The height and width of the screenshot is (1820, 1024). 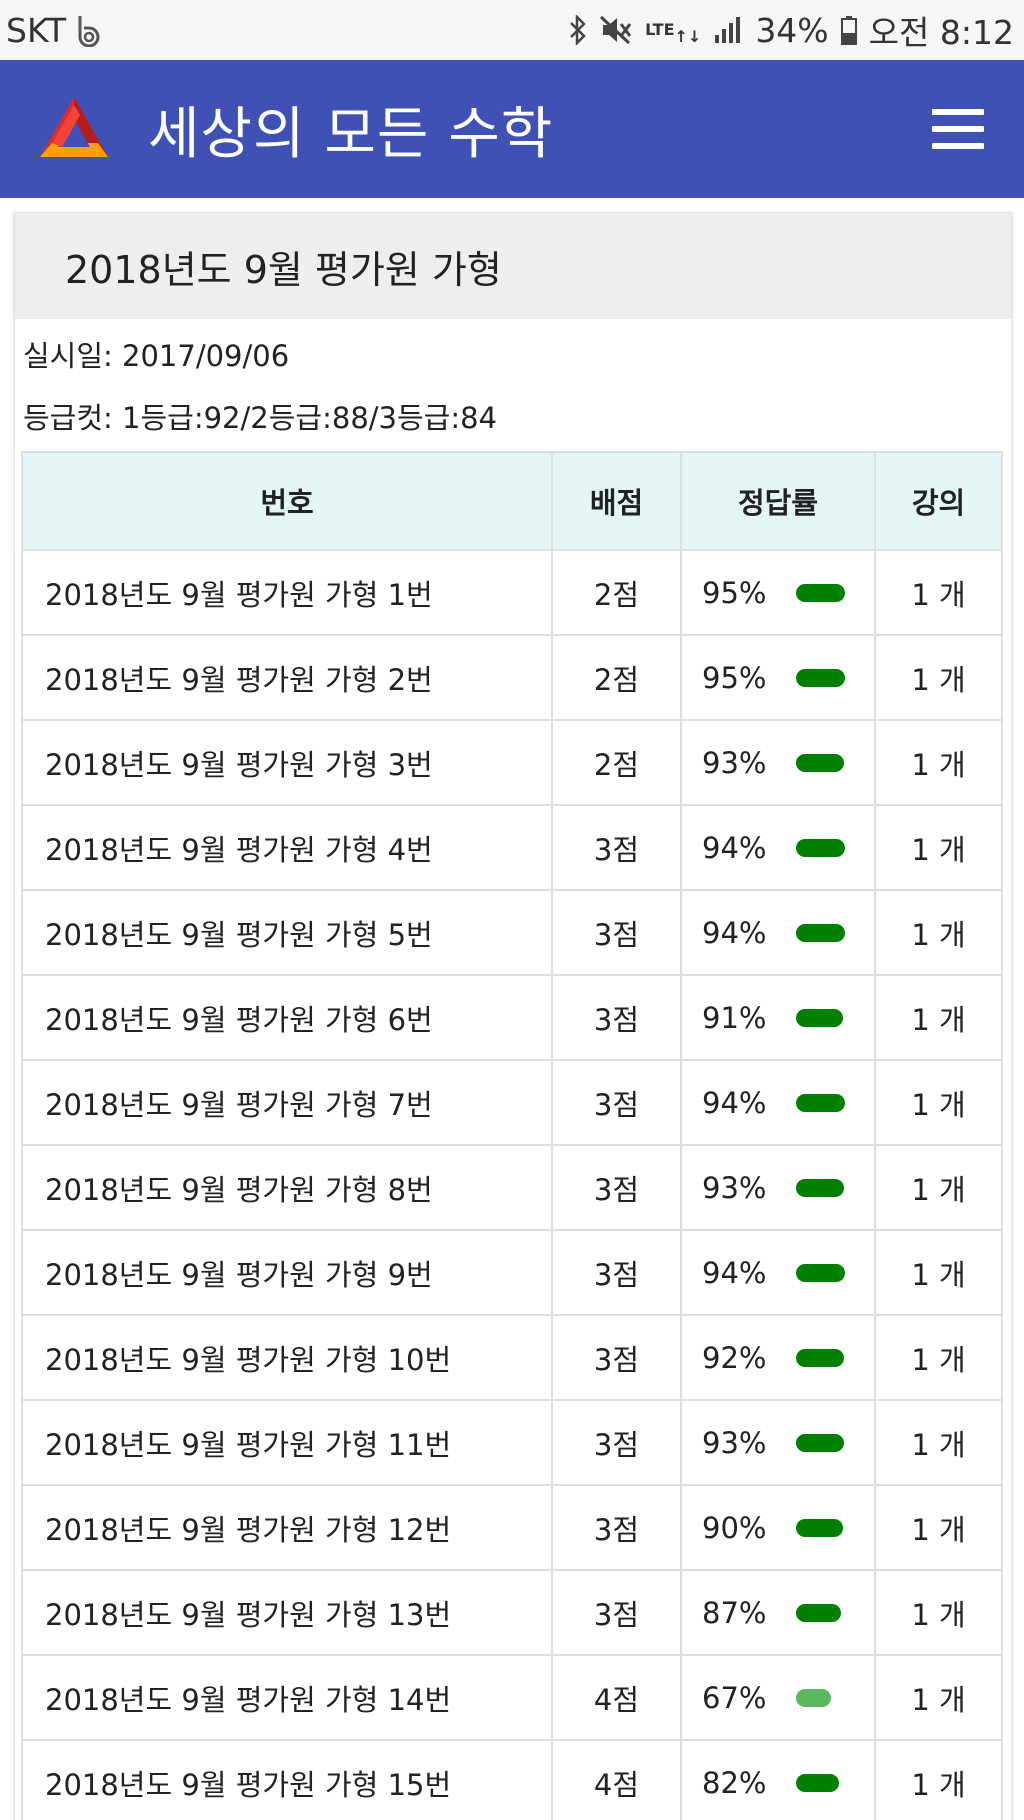 What do you see at coordinates (734, 1782) in the screenshot?
I see `correct-rate-text: 82%` at bounding box center [734, 1782].